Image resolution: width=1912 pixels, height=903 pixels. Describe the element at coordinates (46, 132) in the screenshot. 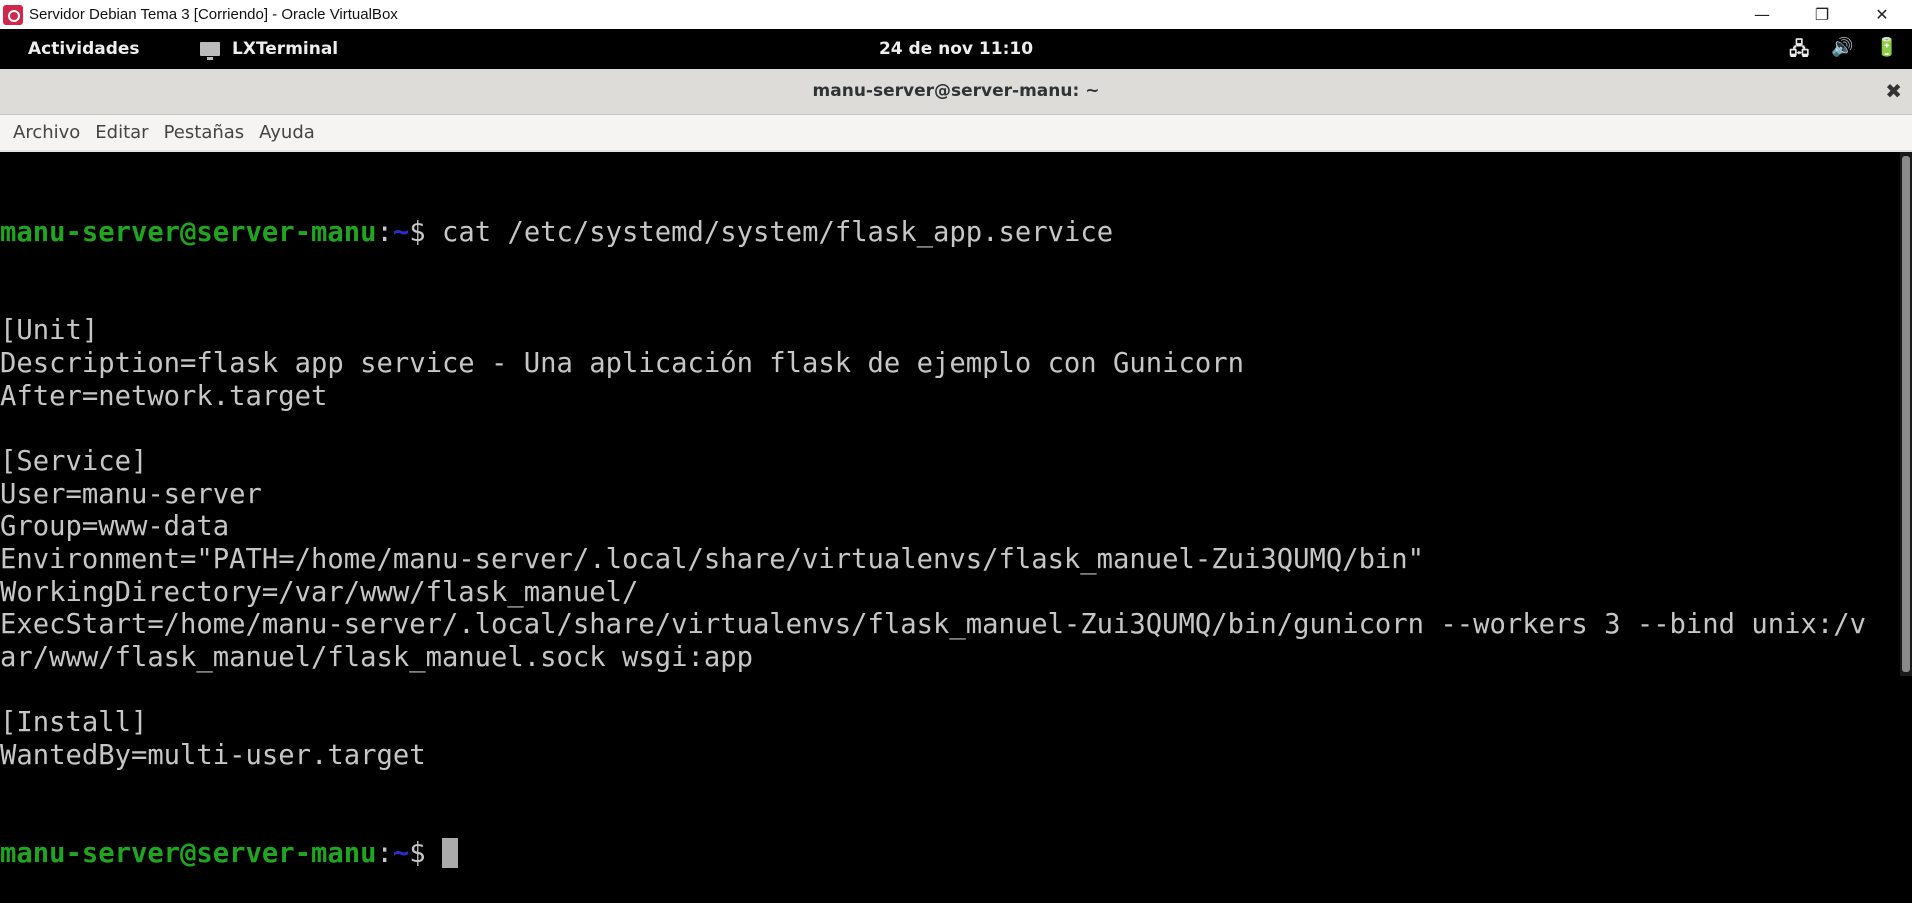

I see `menu-archivo: Archivo` at that location.